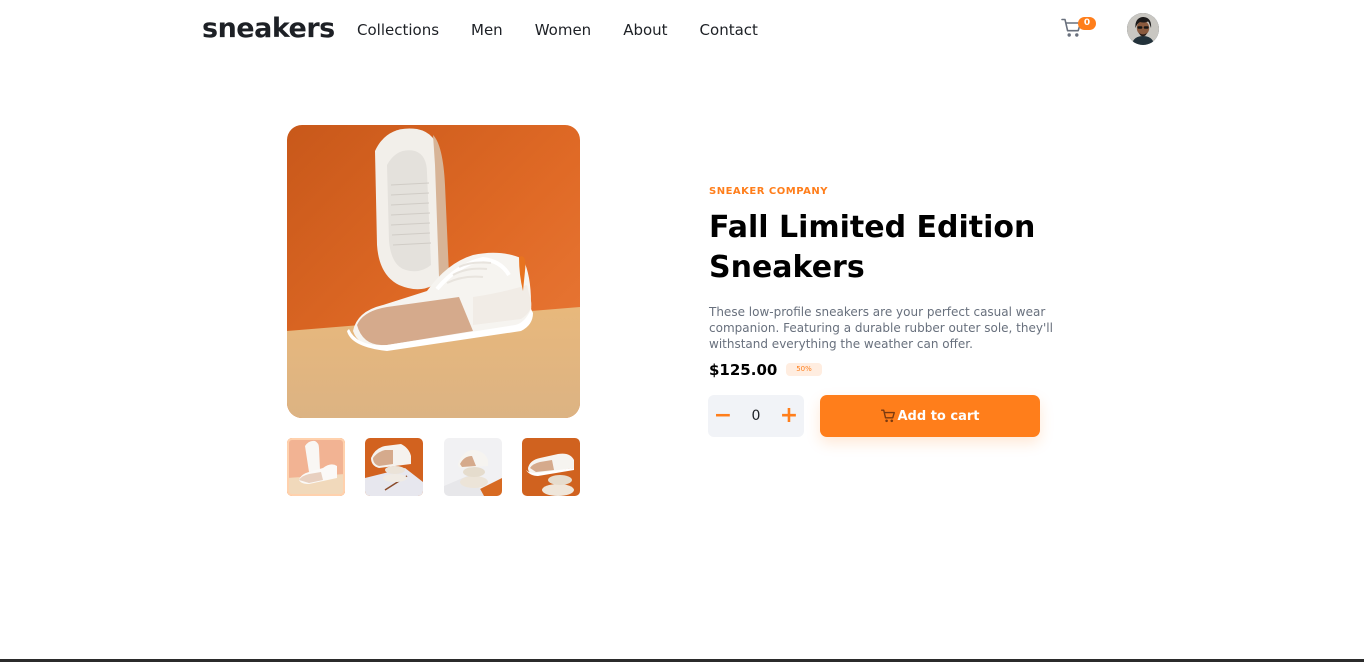 The image size is (1364, 662). Describe the element at coordinates (433, 467) in the screenshot. I see `thumbnail-strip` at that location.